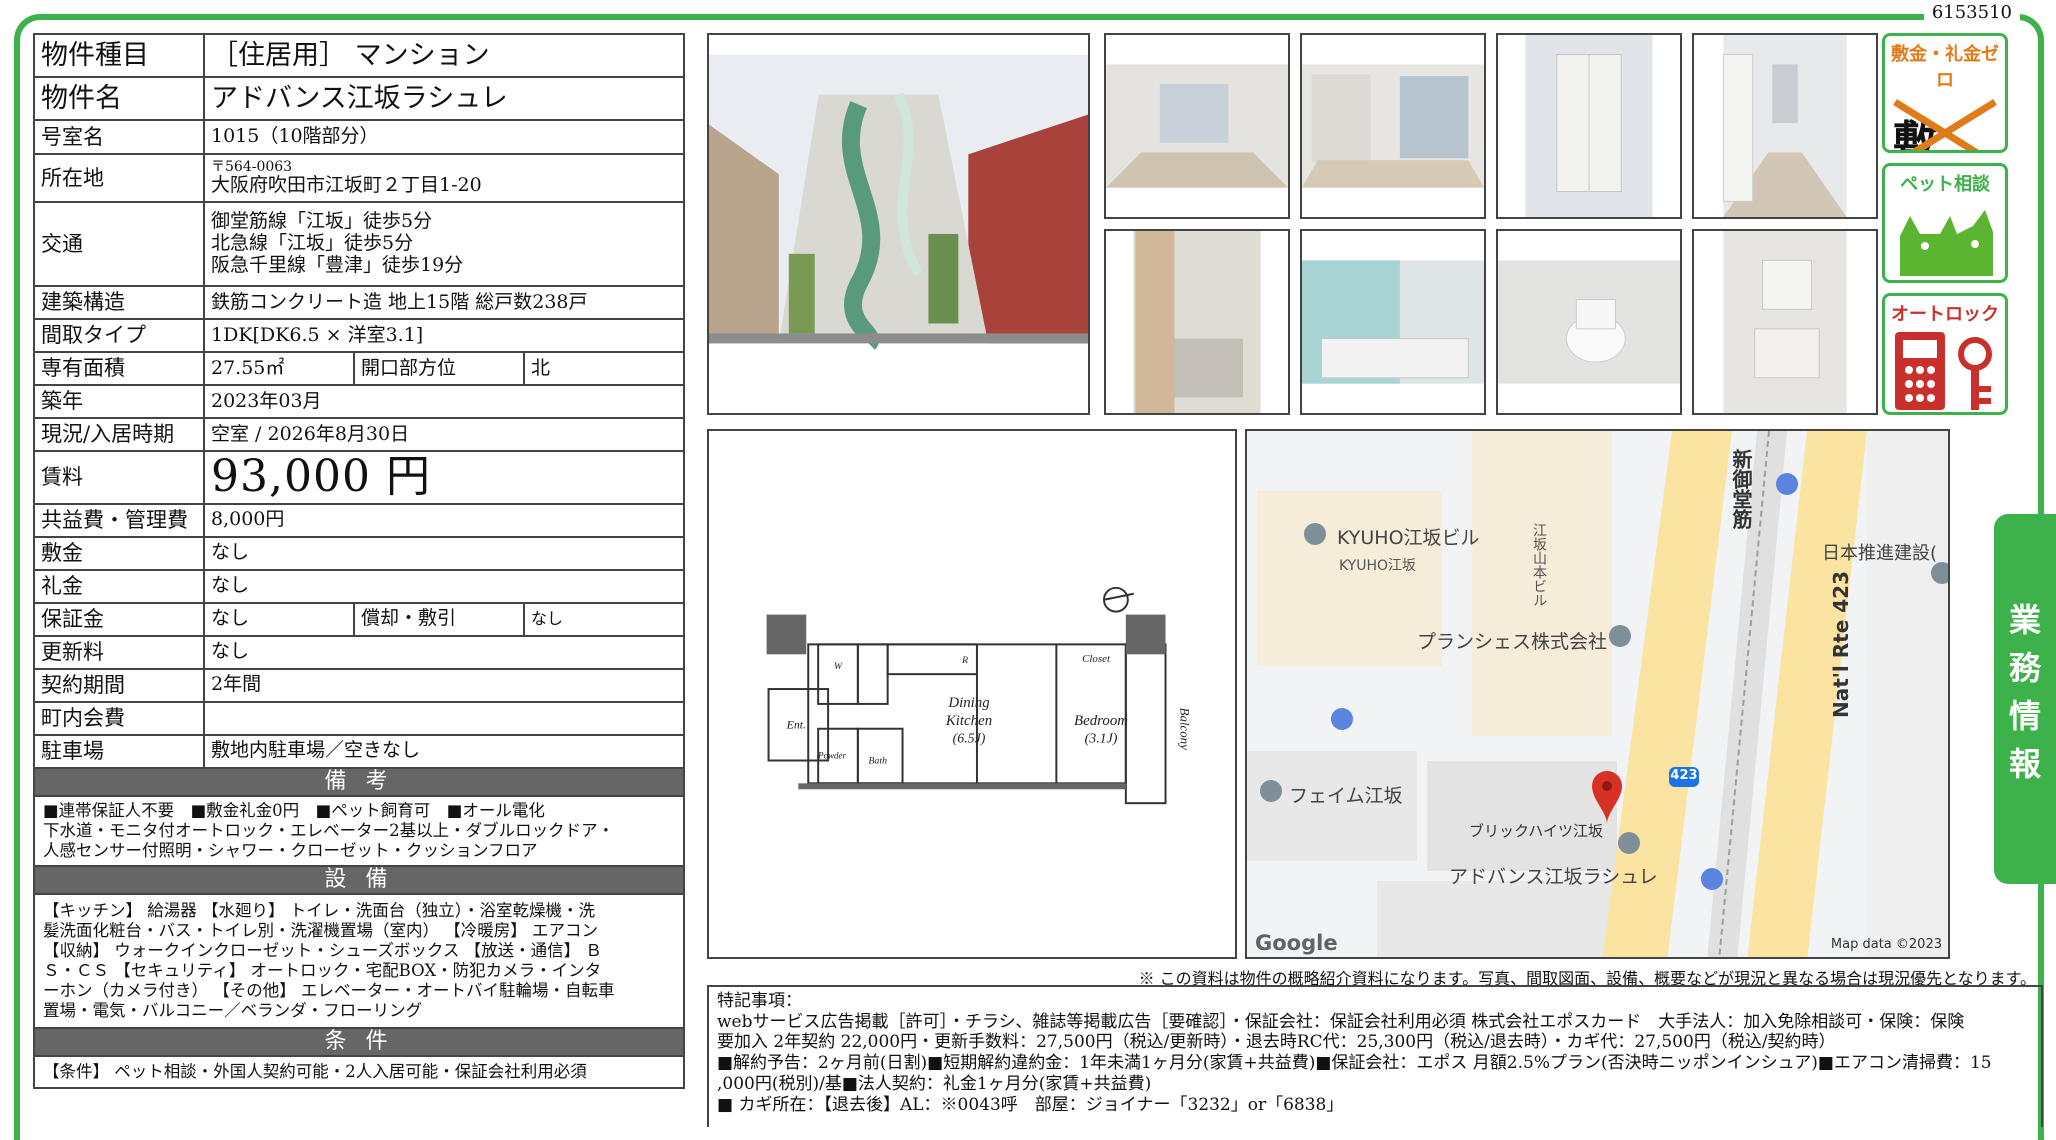 This screenshot has height=1140, width=2056. I want to click on location-pin-icon, so click(1607, 797).